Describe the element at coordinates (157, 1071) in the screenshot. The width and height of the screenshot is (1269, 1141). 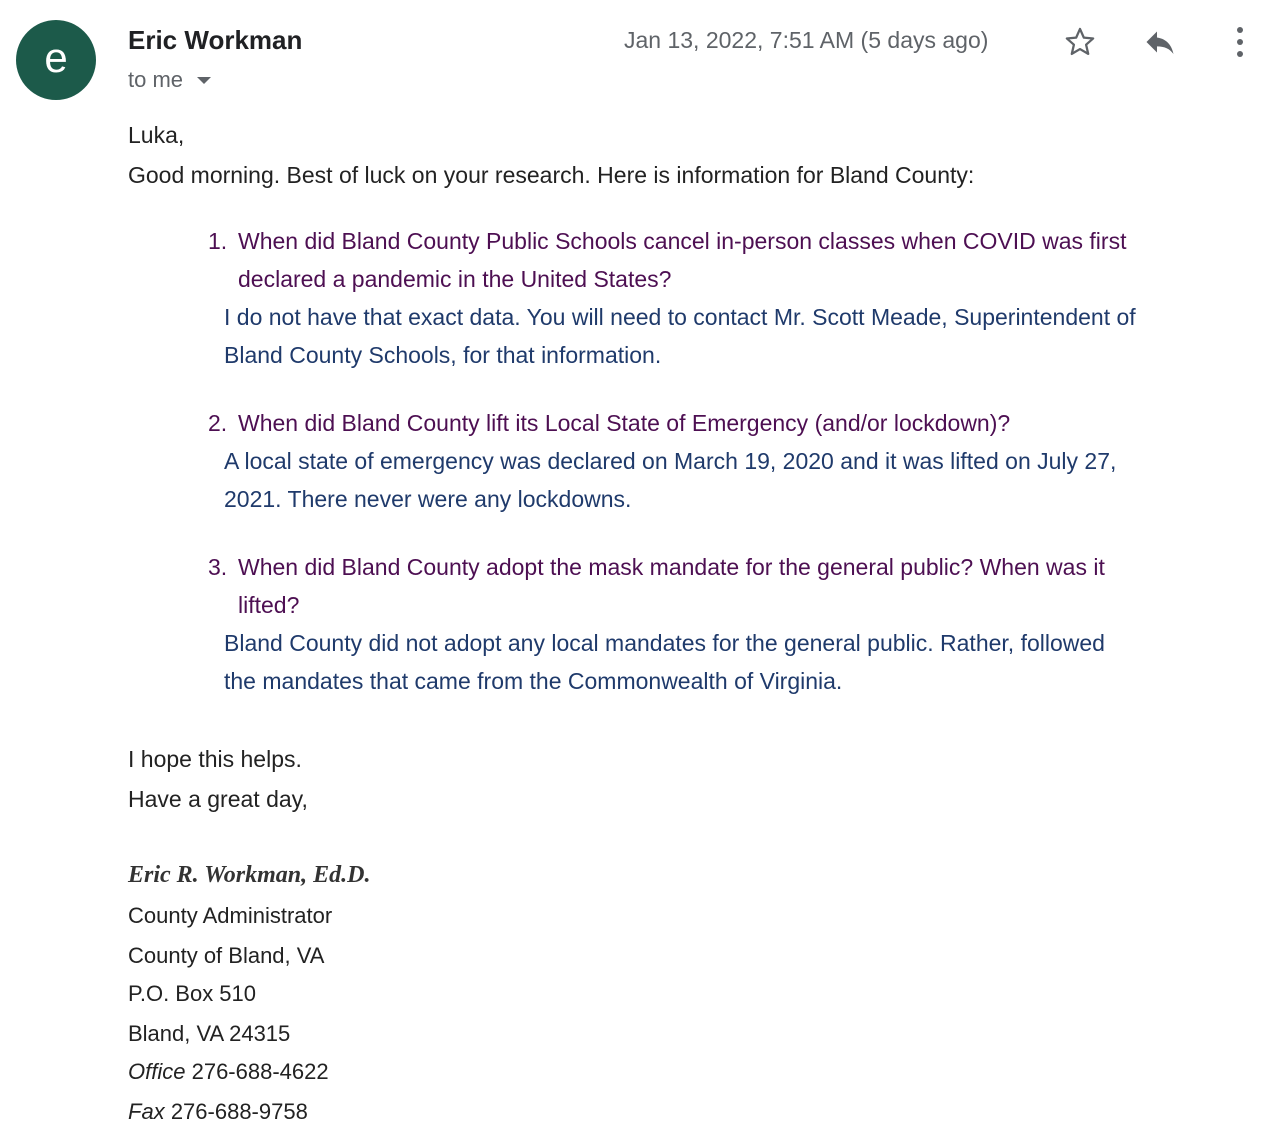
I see `office-label: Office` at that location.